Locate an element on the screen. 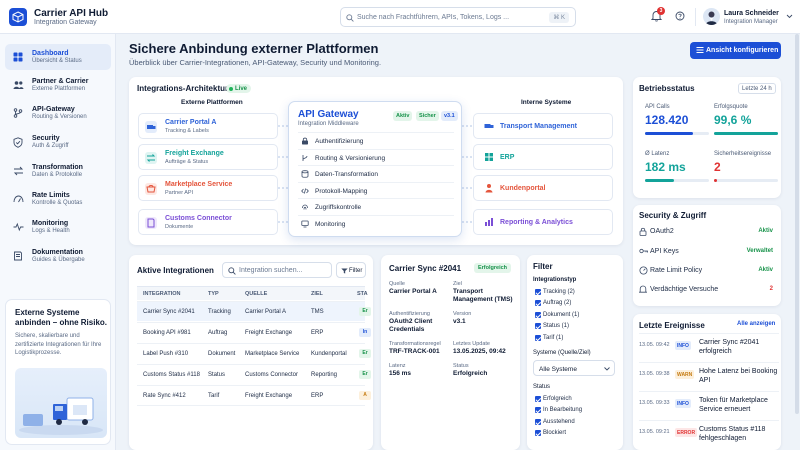 This screenshot has width=800, height=450. code-icon is located at coordinates (305, 191).